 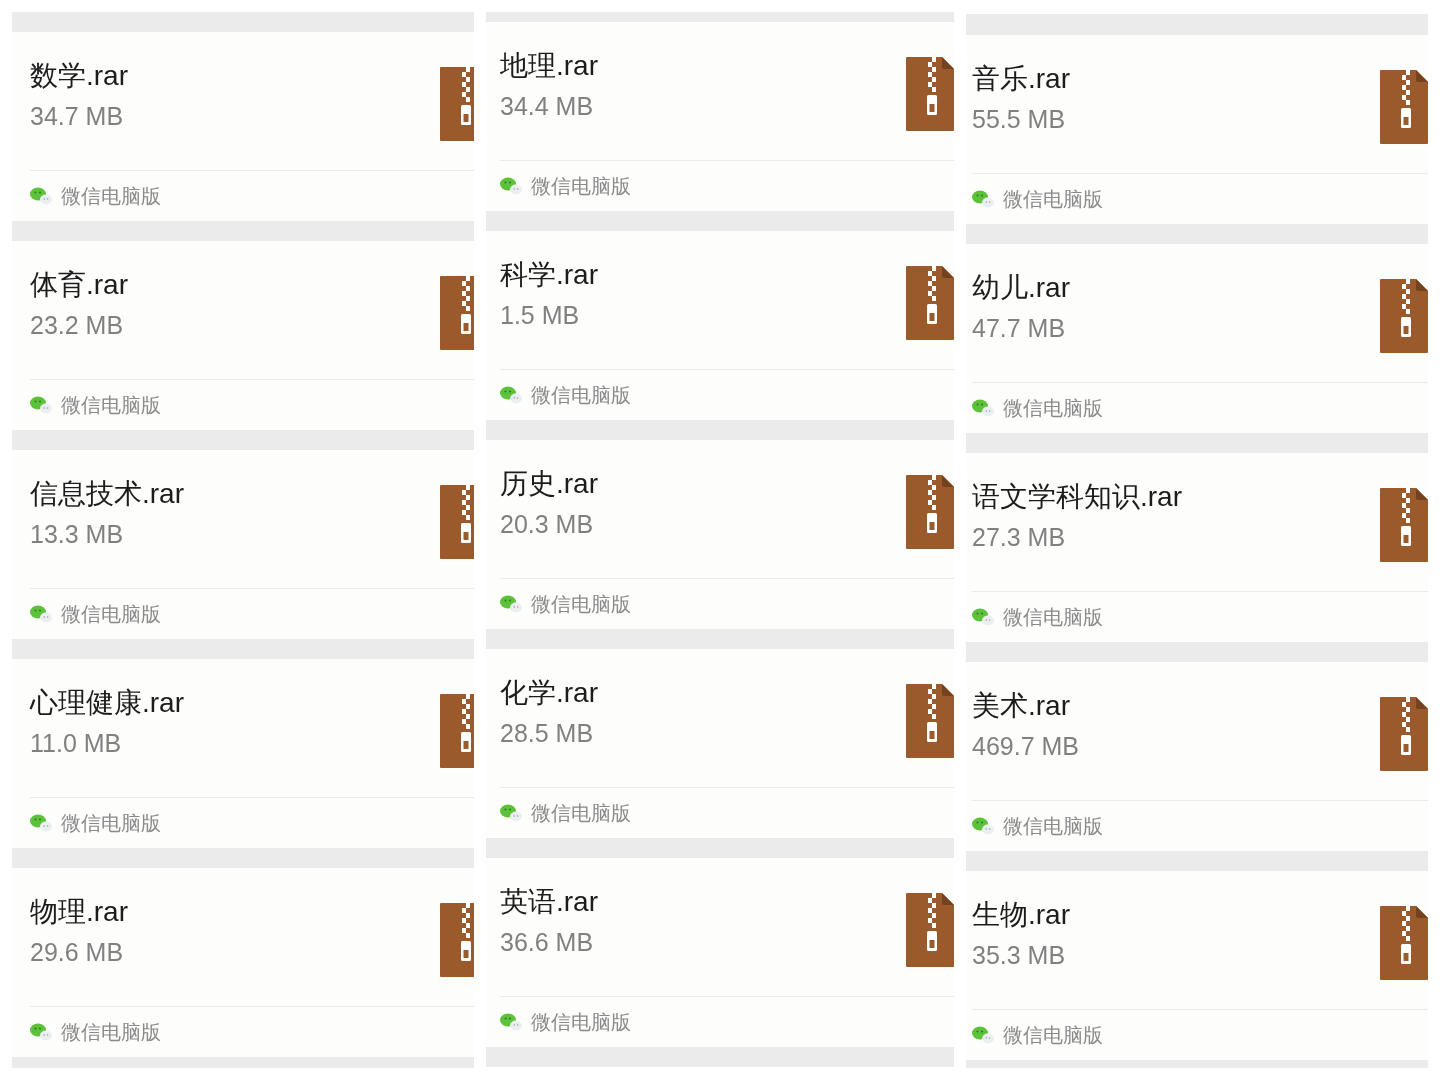 What do you see at coordinates (549, 66) in the screenshot?
I see `file-name: 地理.rar` at bounding box center [549, 66].